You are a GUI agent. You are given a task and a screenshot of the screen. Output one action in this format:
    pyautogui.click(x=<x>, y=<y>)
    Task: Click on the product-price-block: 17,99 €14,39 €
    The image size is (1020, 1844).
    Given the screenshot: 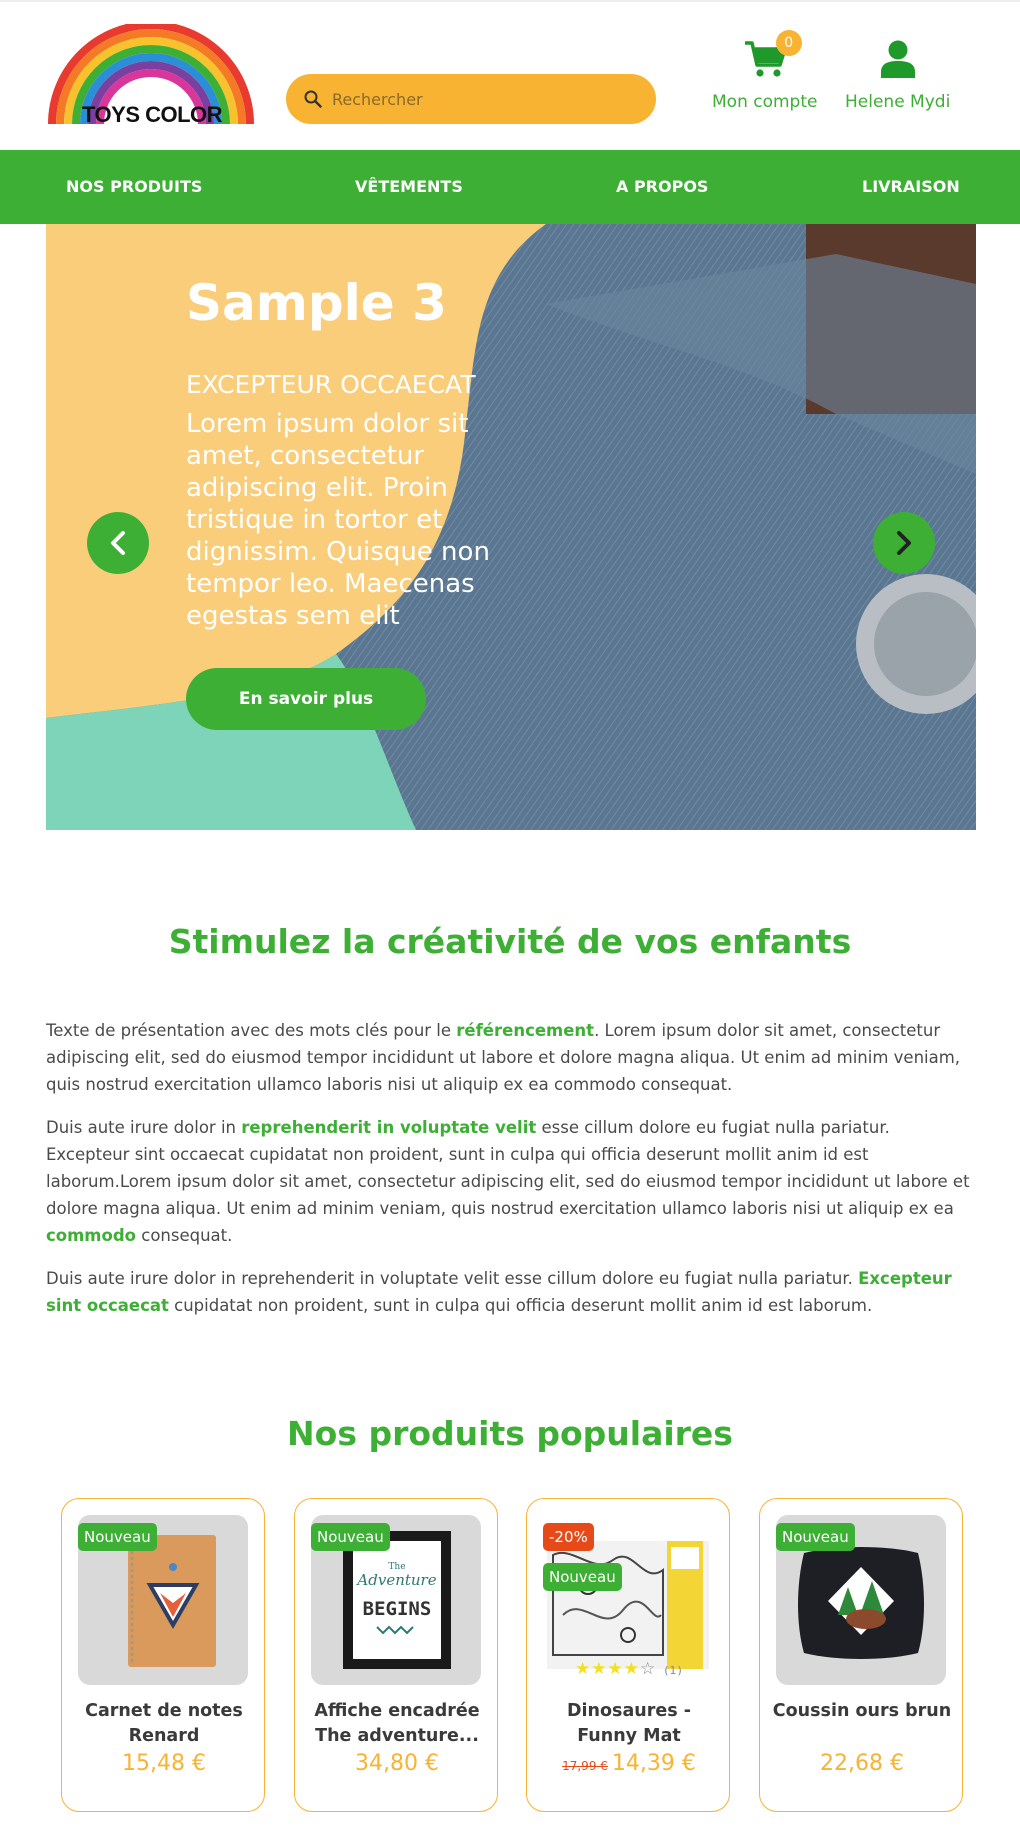 What is the action you would take?
    pyautogui.click(x=629, y=1763)
    